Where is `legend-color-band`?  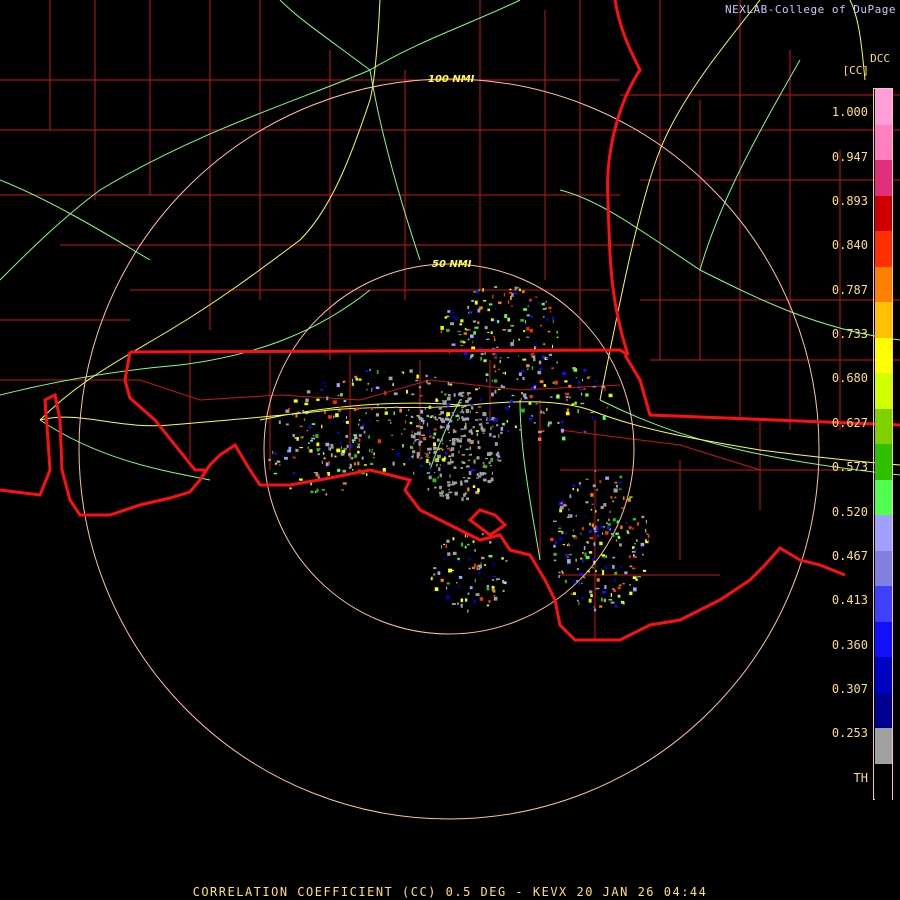 legend-color-band is located at coordinates (883, 710).